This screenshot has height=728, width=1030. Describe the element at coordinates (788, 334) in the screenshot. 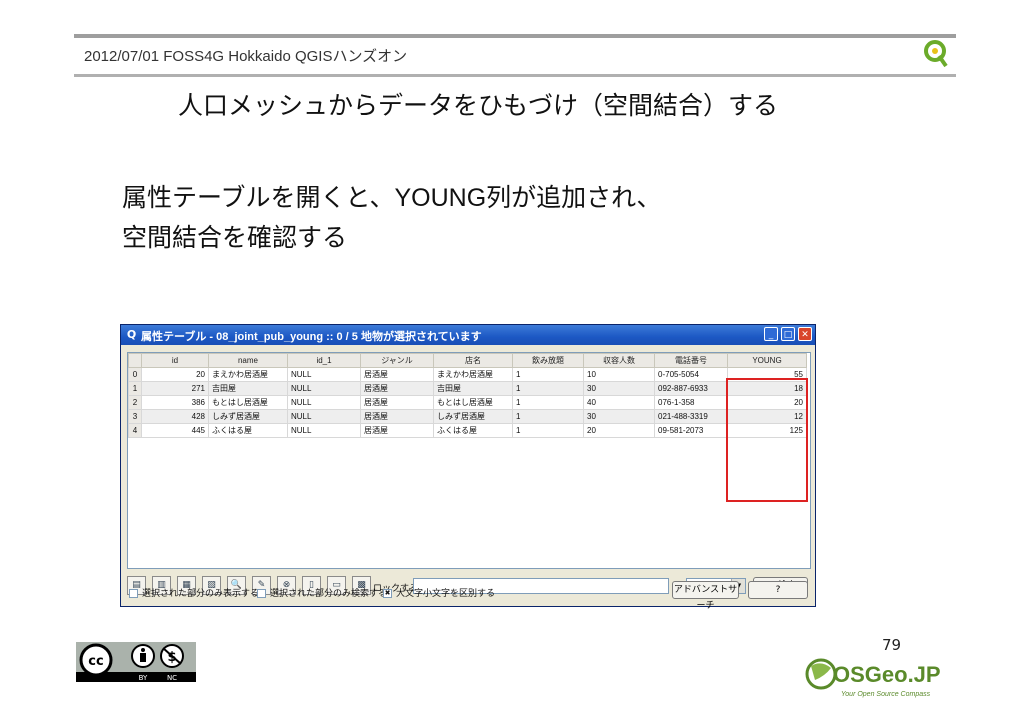

I see `maximize-button: □` at that location.